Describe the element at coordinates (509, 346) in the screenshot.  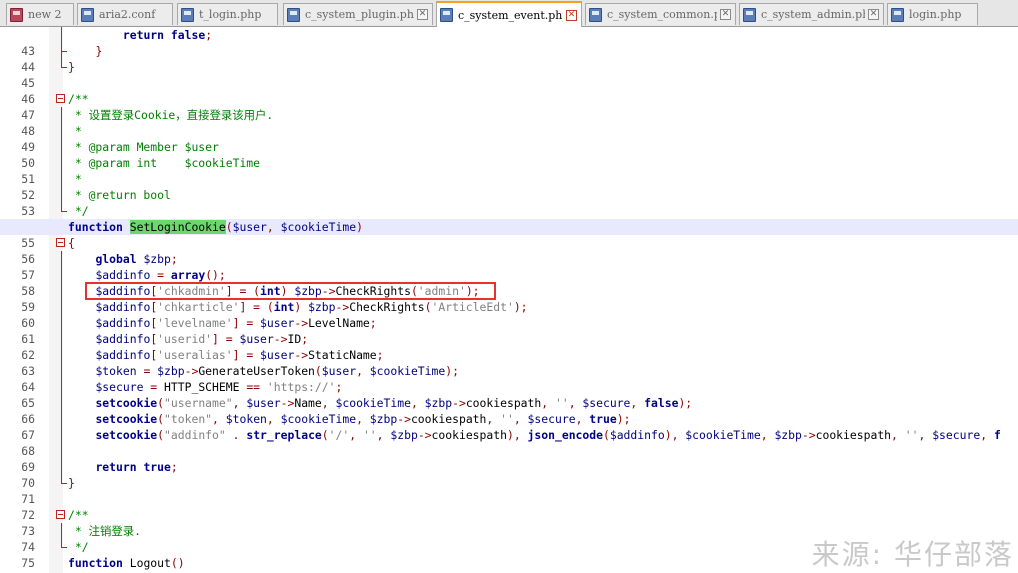
I see `code-line-62: 62 $addinfo['userid'] = $user->ID;` at that location.